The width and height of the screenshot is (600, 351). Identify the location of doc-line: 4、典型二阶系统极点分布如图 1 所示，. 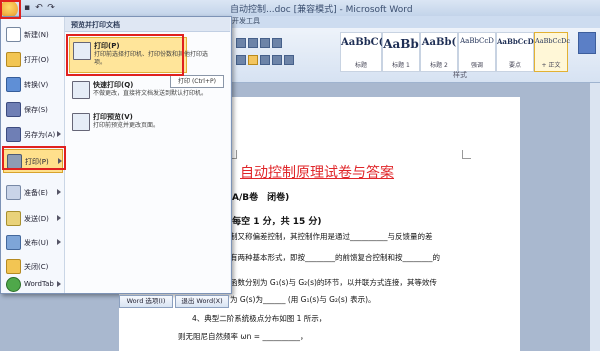
(259, 318).